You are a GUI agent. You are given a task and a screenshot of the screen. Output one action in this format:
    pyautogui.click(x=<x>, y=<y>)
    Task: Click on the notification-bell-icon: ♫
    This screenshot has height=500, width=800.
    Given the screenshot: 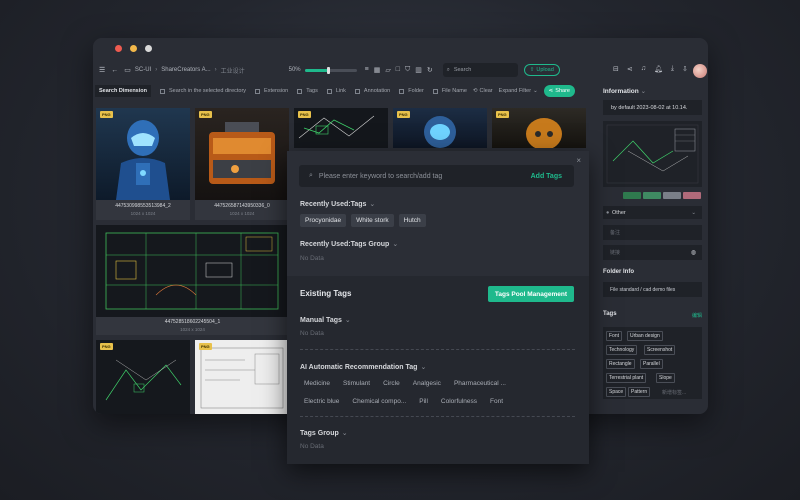 What is the action you would take?
    pyautogui.click(x=643, y=69)
    